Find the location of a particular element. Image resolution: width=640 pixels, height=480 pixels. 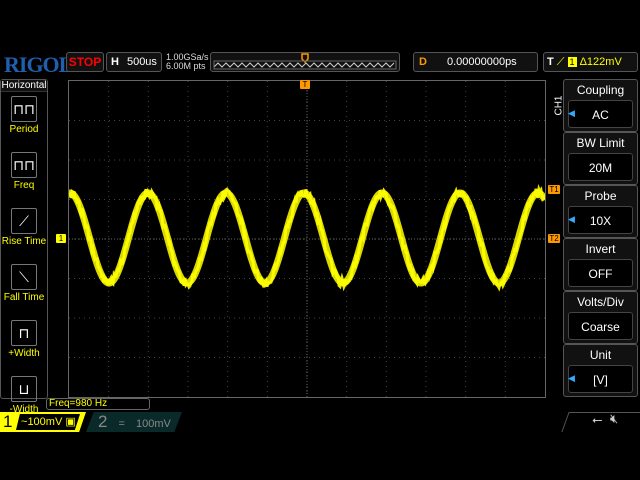

trigger-level: Δ122mV is located at coordinates (601, 62).